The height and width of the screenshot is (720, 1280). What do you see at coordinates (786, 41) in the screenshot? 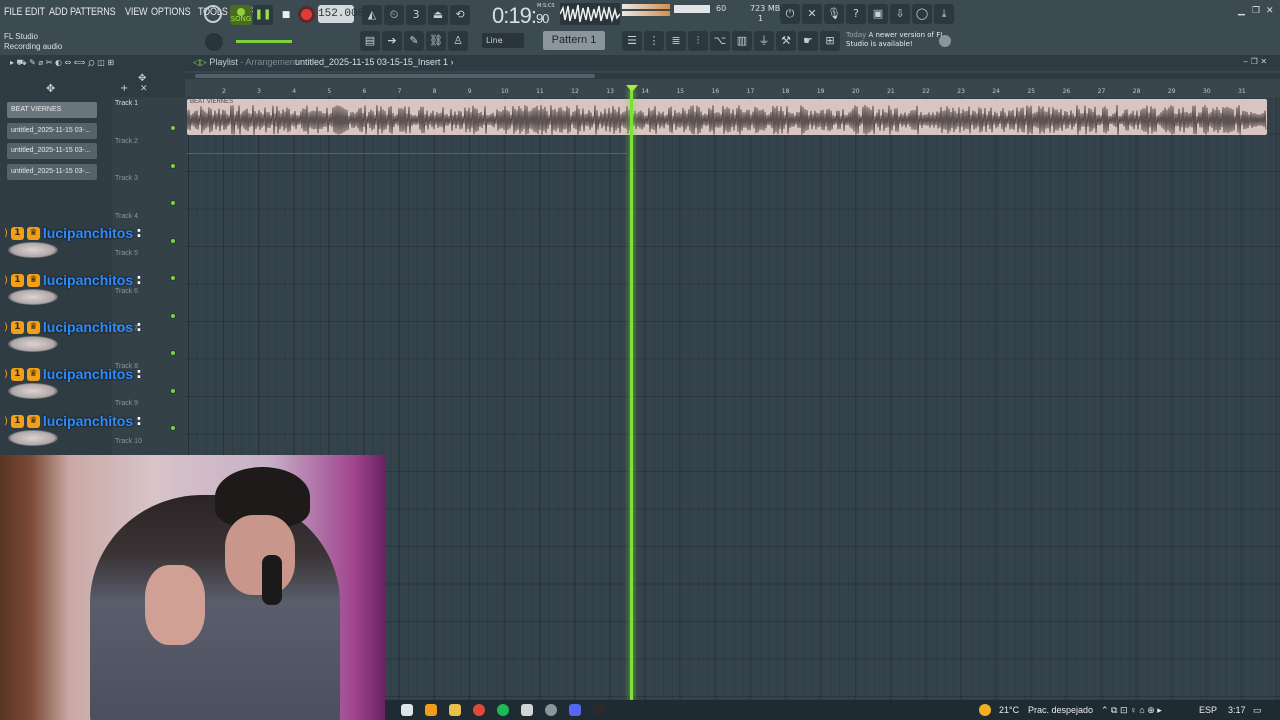
I see `wand-icon: ⚒` at bounding box center [786, 41].